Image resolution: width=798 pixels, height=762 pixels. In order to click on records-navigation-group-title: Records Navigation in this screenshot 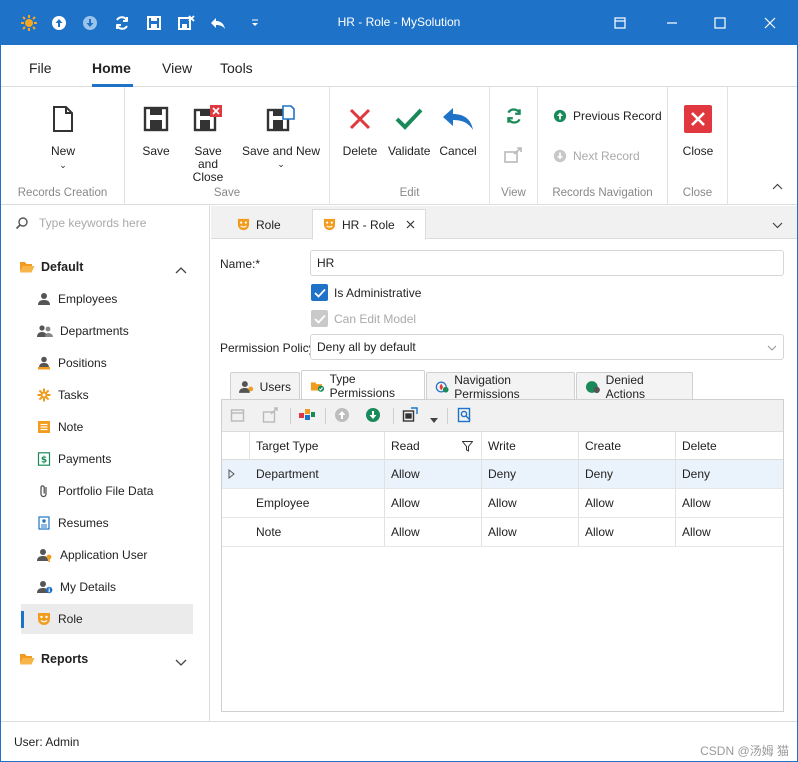, I will do `click(602, 193)`.